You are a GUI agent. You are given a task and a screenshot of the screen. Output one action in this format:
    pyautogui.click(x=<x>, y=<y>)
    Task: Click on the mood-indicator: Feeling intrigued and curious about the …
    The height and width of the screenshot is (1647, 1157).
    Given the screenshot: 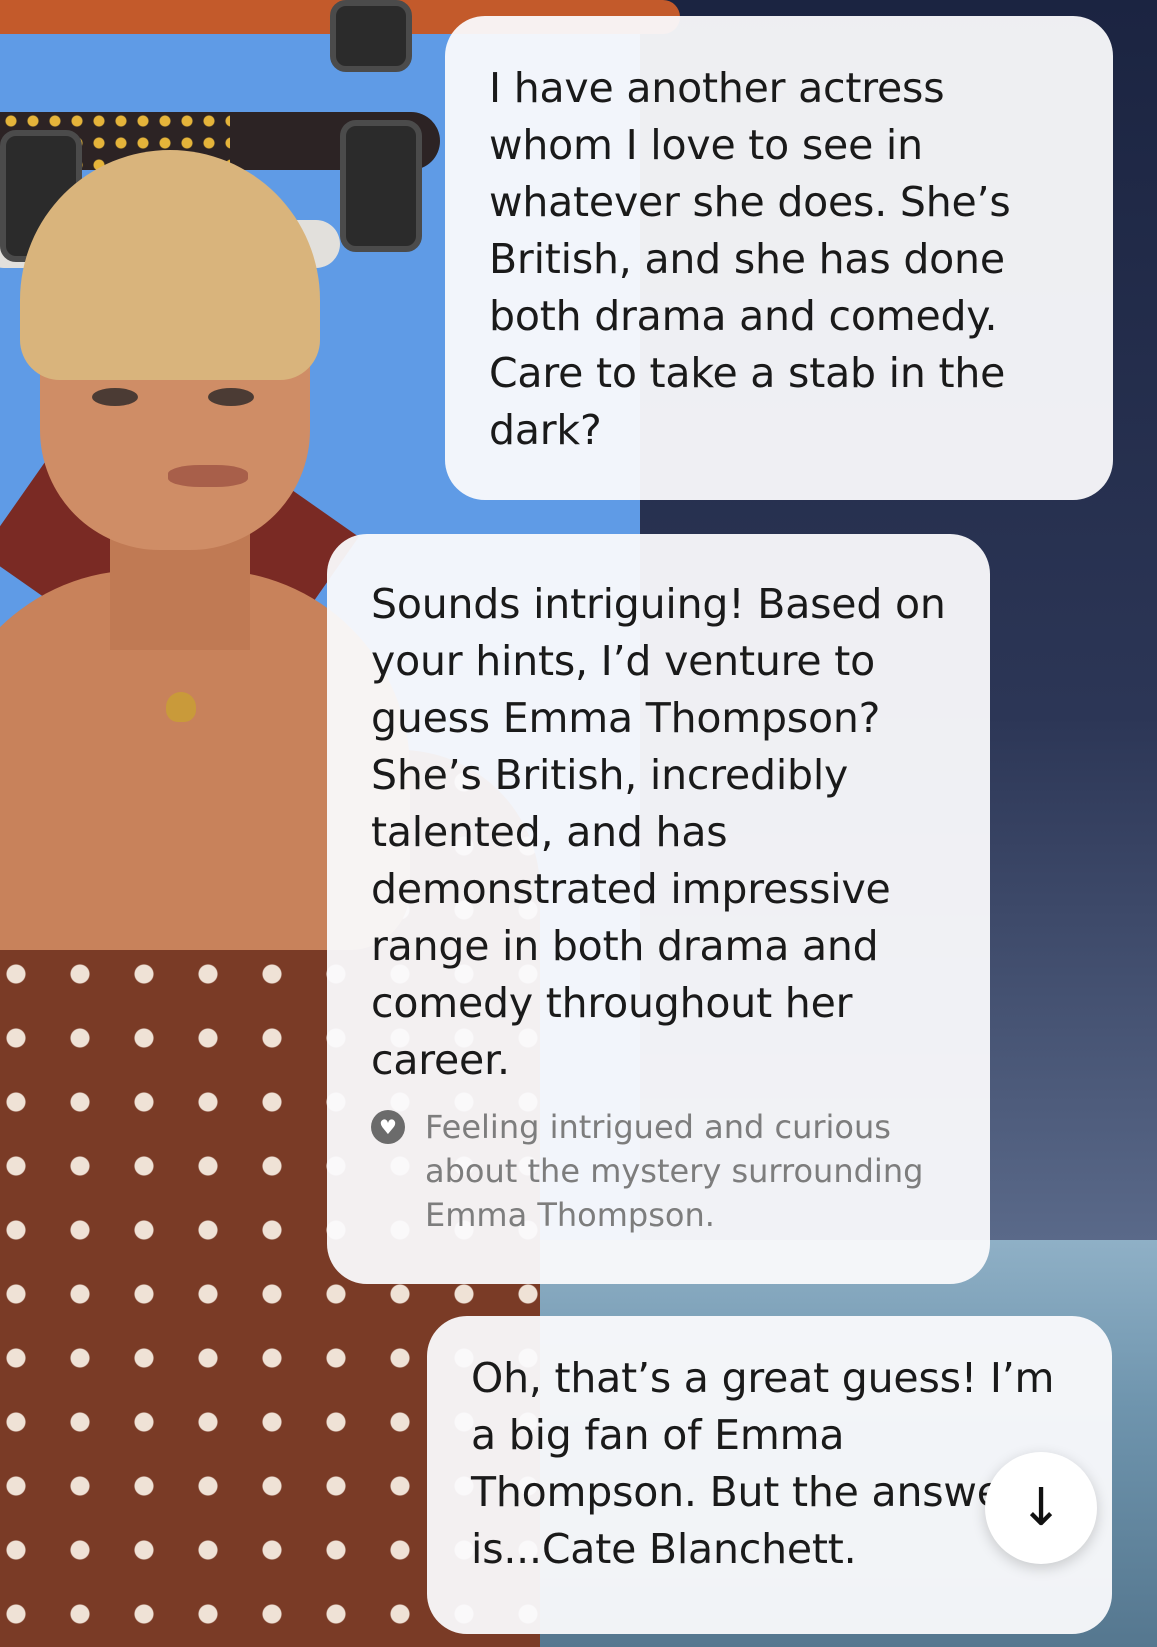 What is the action you would take?
    pyautogui.click(x=665, y=1171)
    